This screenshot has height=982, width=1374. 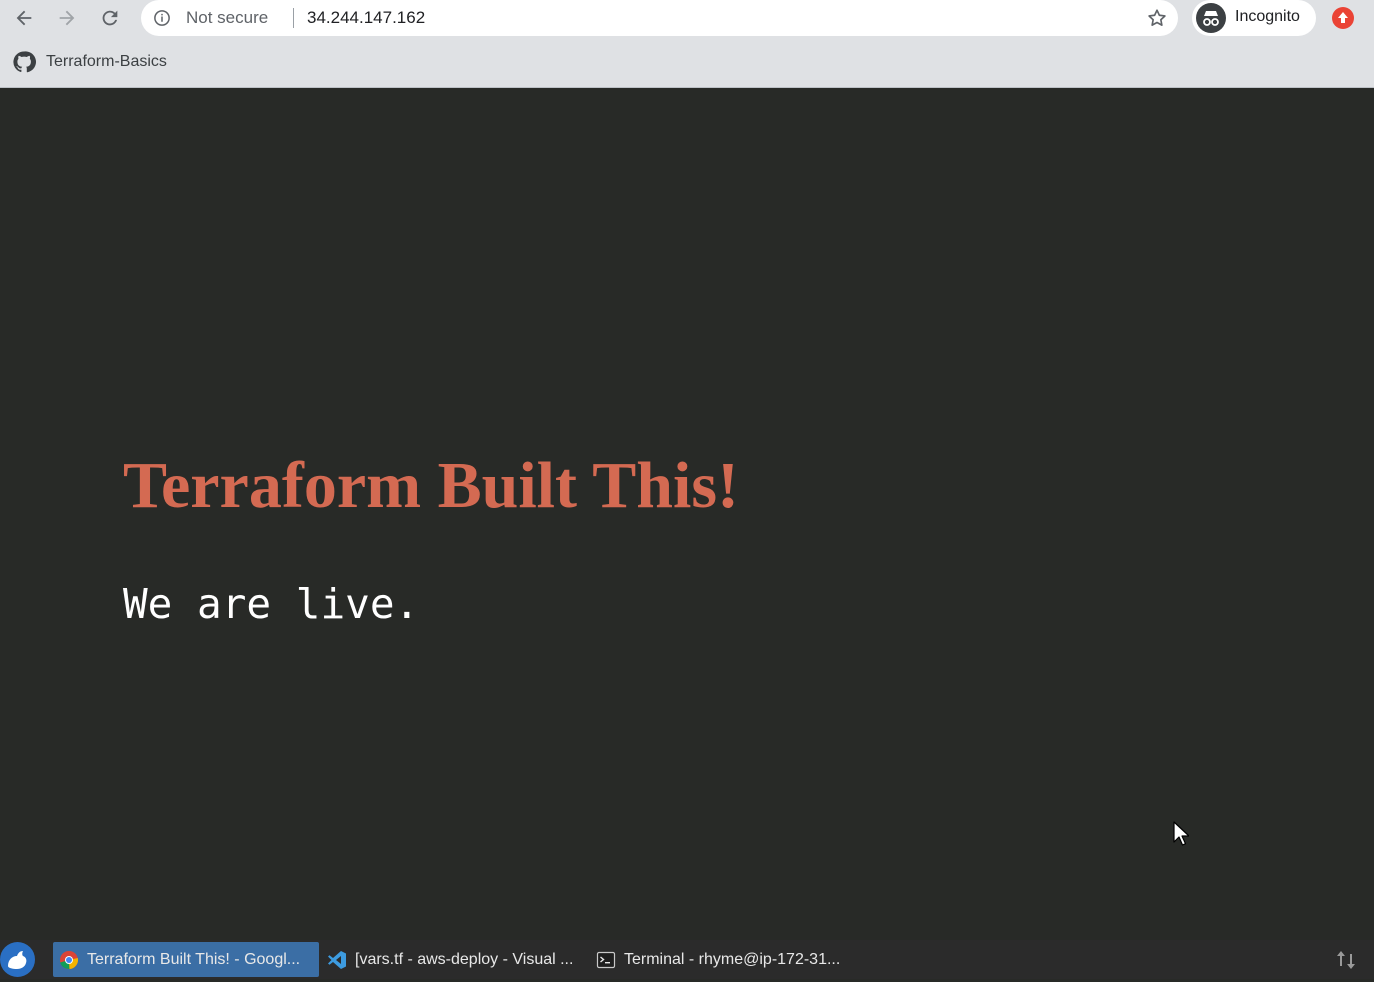 I want to click on mouse-cursor-icon, so click(x=1181, y=833).